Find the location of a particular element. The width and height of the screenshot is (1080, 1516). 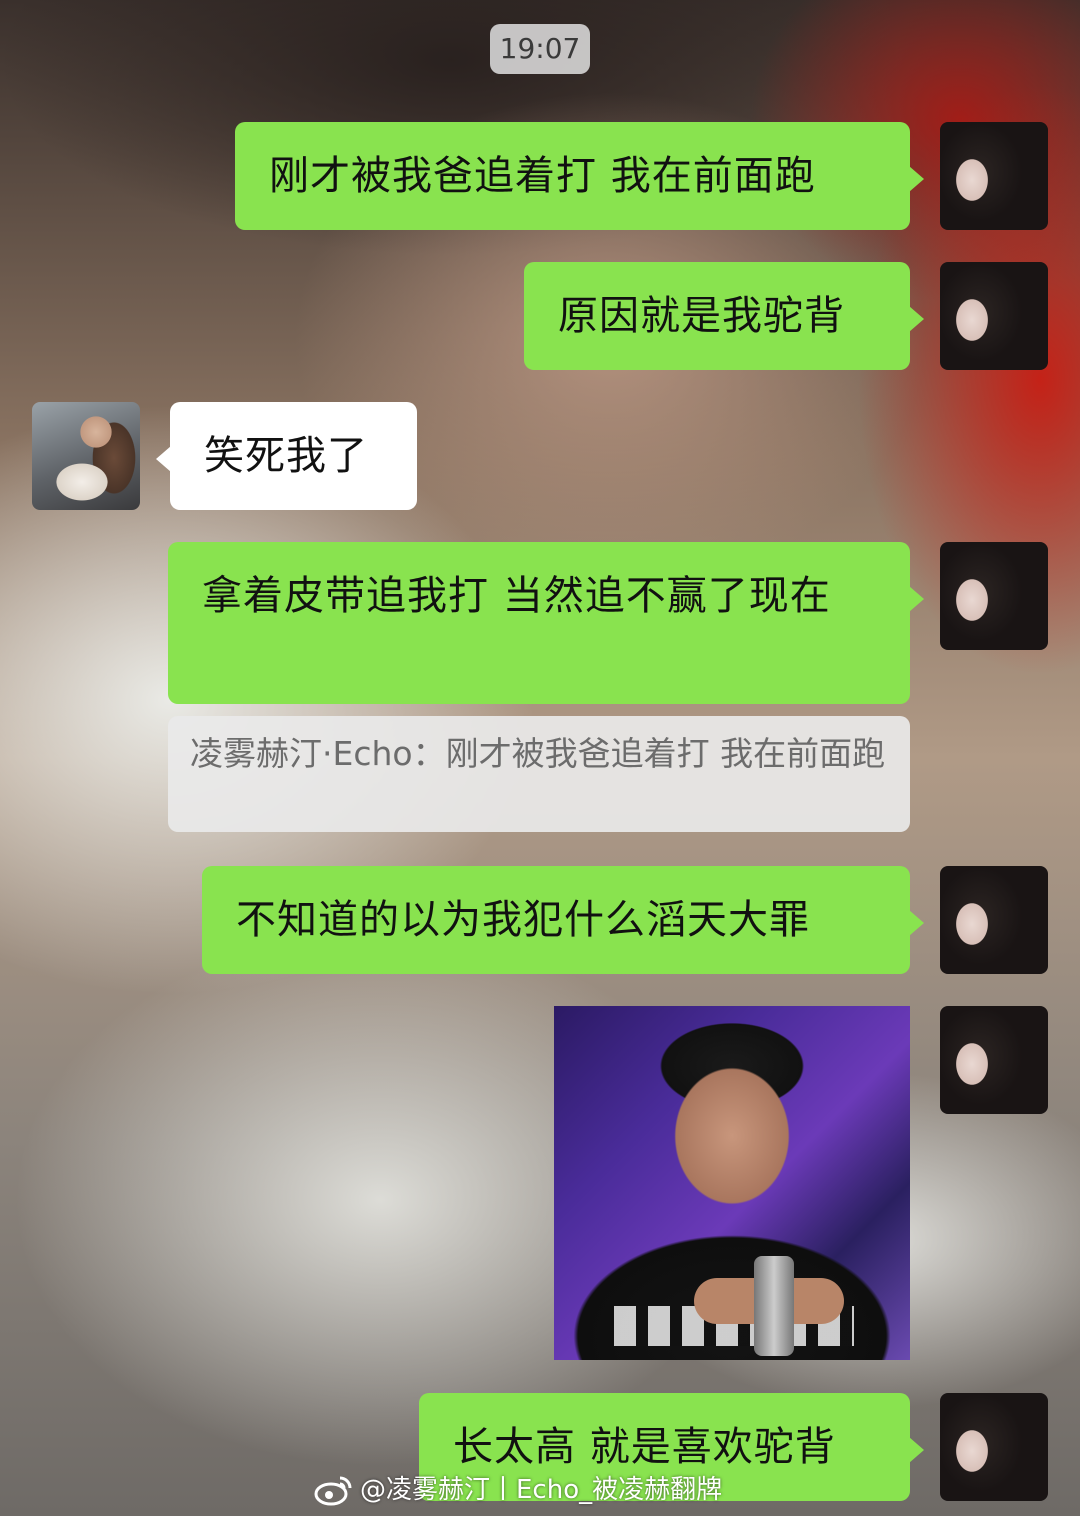

message-text: 原因就是我驼背 is located at coordinates (701, 316).